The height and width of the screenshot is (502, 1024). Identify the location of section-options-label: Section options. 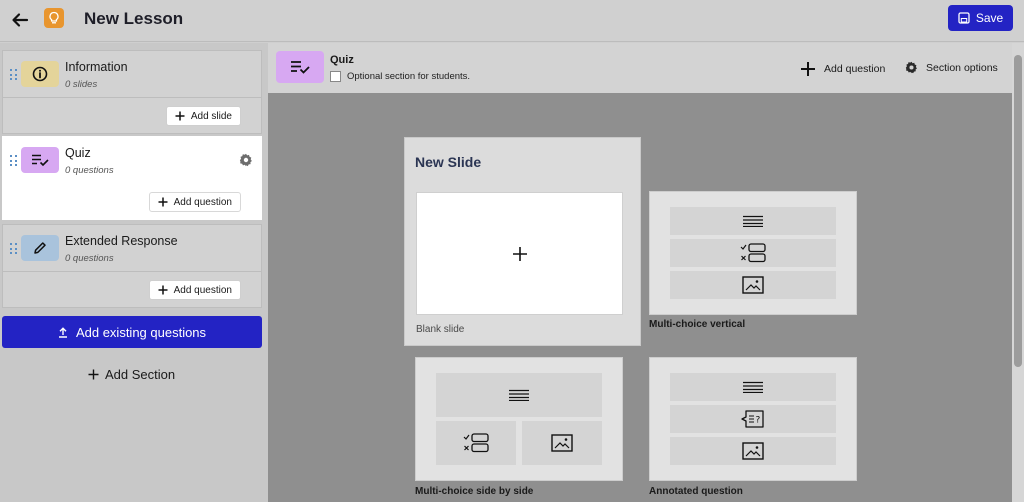
(962, 67).